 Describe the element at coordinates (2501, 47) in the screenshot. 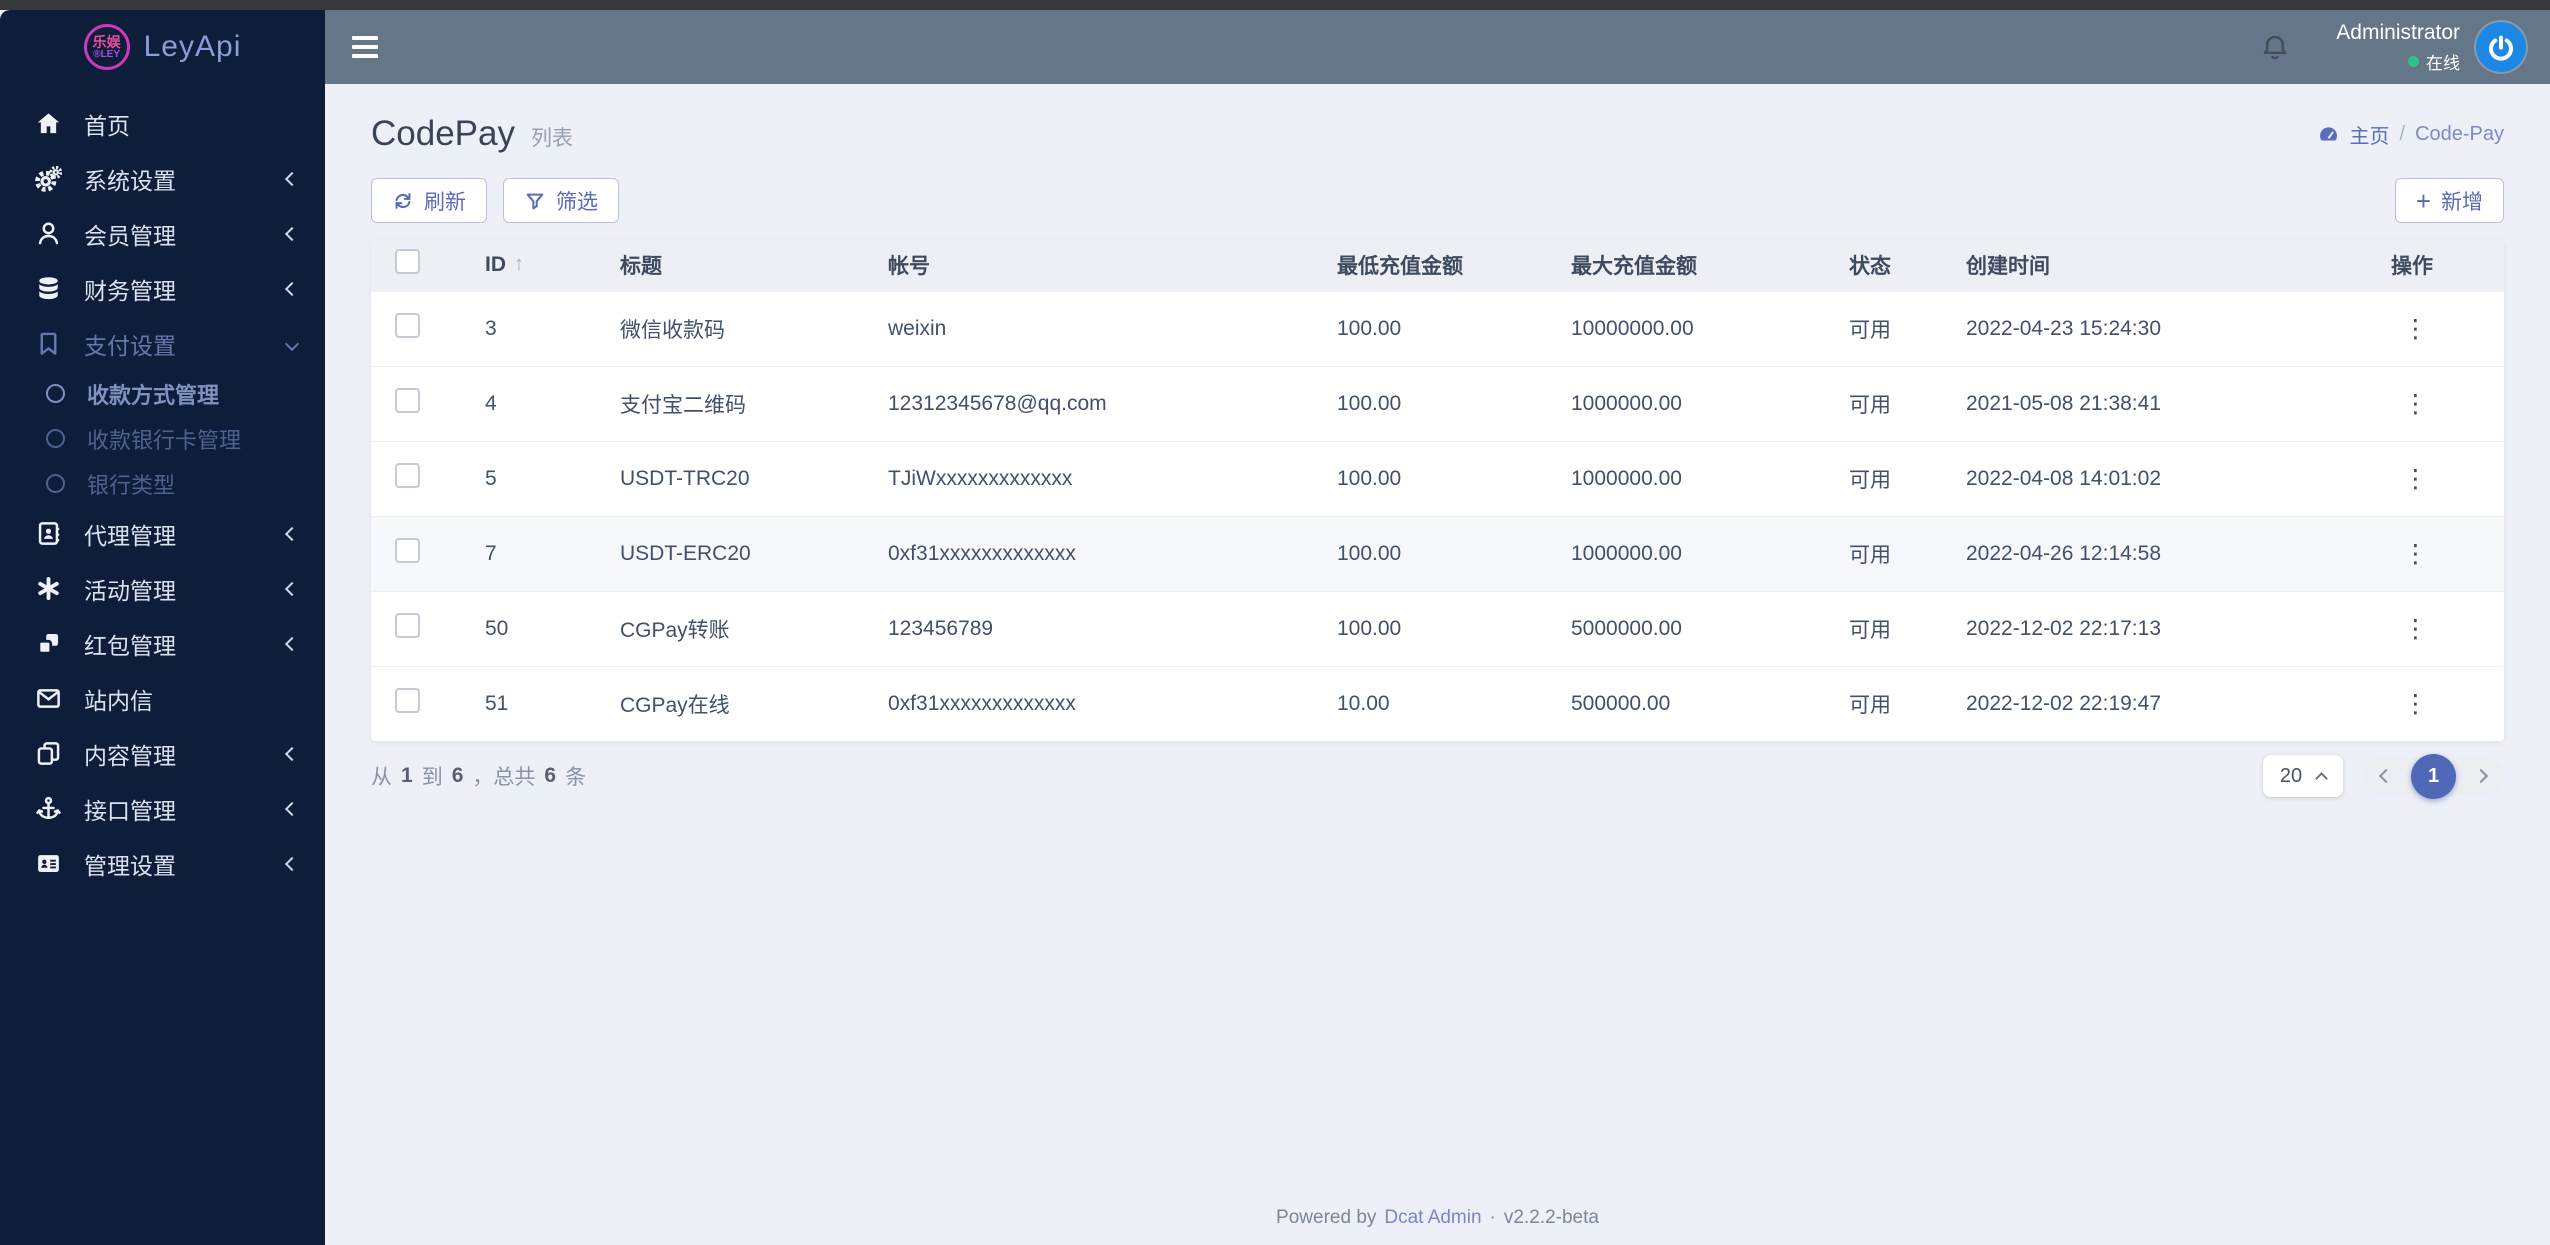

I see `user-avatar` at that location.